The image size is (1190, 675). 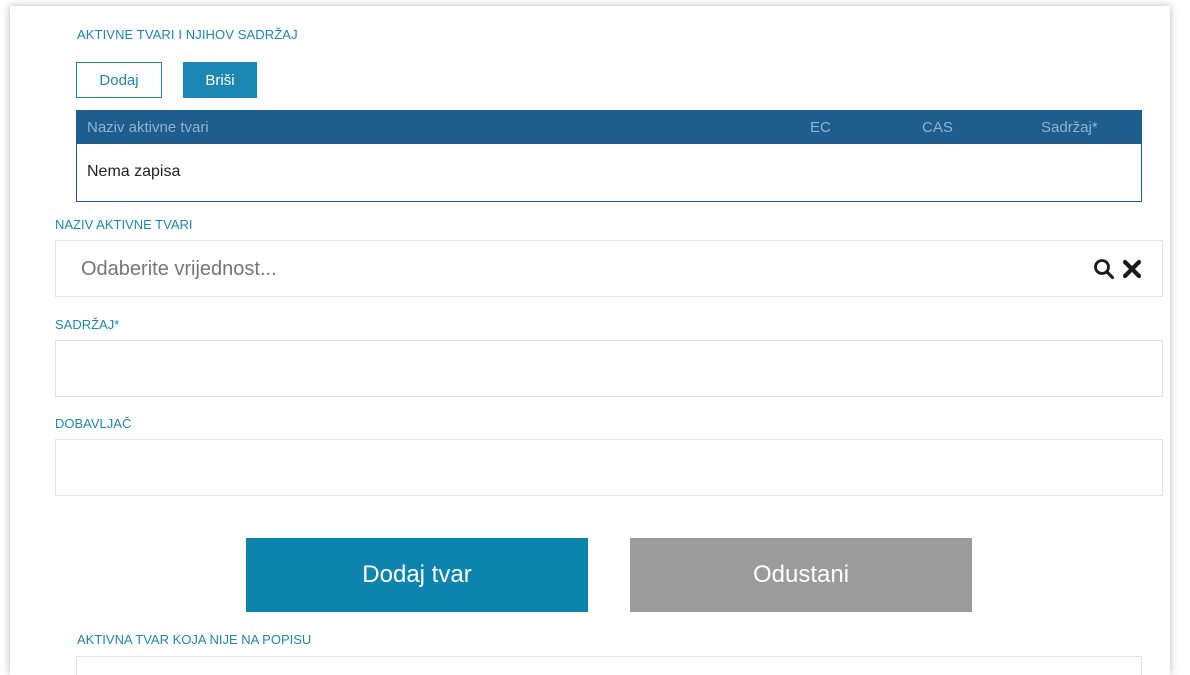 I want to click on section-title: AKTIVNE TVARI I NJIHOV SADRŽAJ, so click(x=187, y=34).